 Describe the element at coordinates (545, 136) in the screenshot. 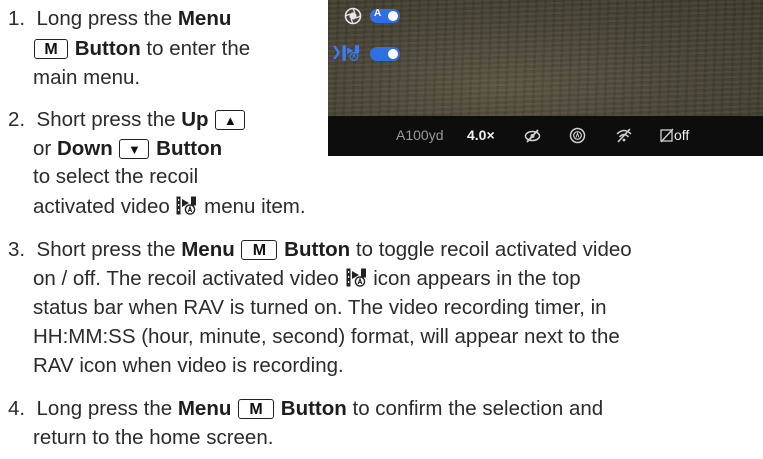

I see `status-bar: A100yd 4.0× off` at that location.